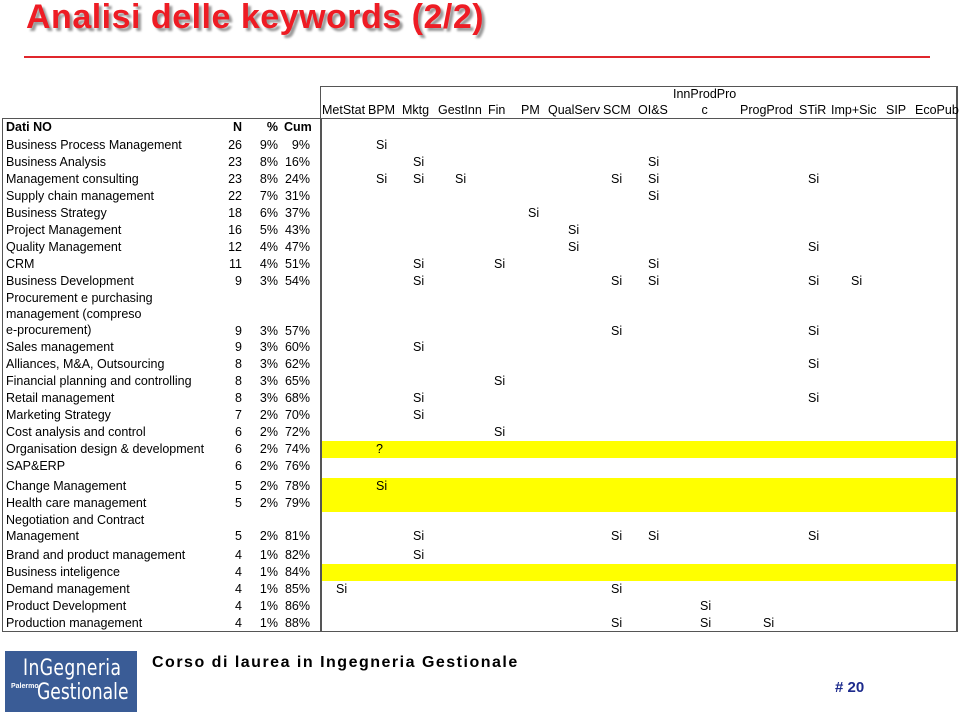 The image size is (960, 714). Describe the element at coordinates (68, 589) in the screenshot. I see `row-keyword: Demand management` at that location.